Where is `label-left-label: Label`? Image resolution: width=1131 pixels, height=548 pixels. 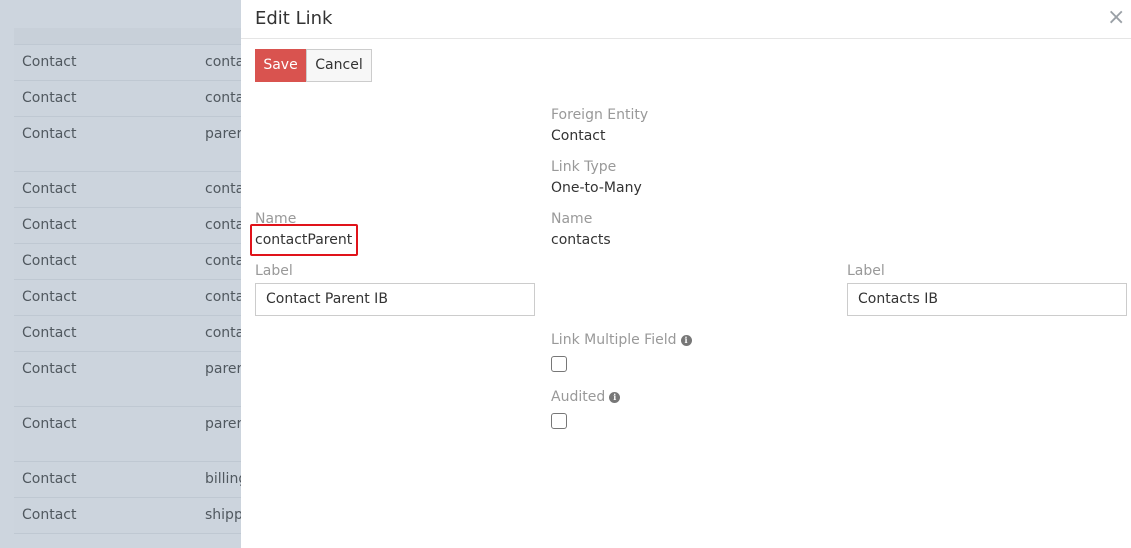
label-left-label: Label is located at coordinates (274, 271).